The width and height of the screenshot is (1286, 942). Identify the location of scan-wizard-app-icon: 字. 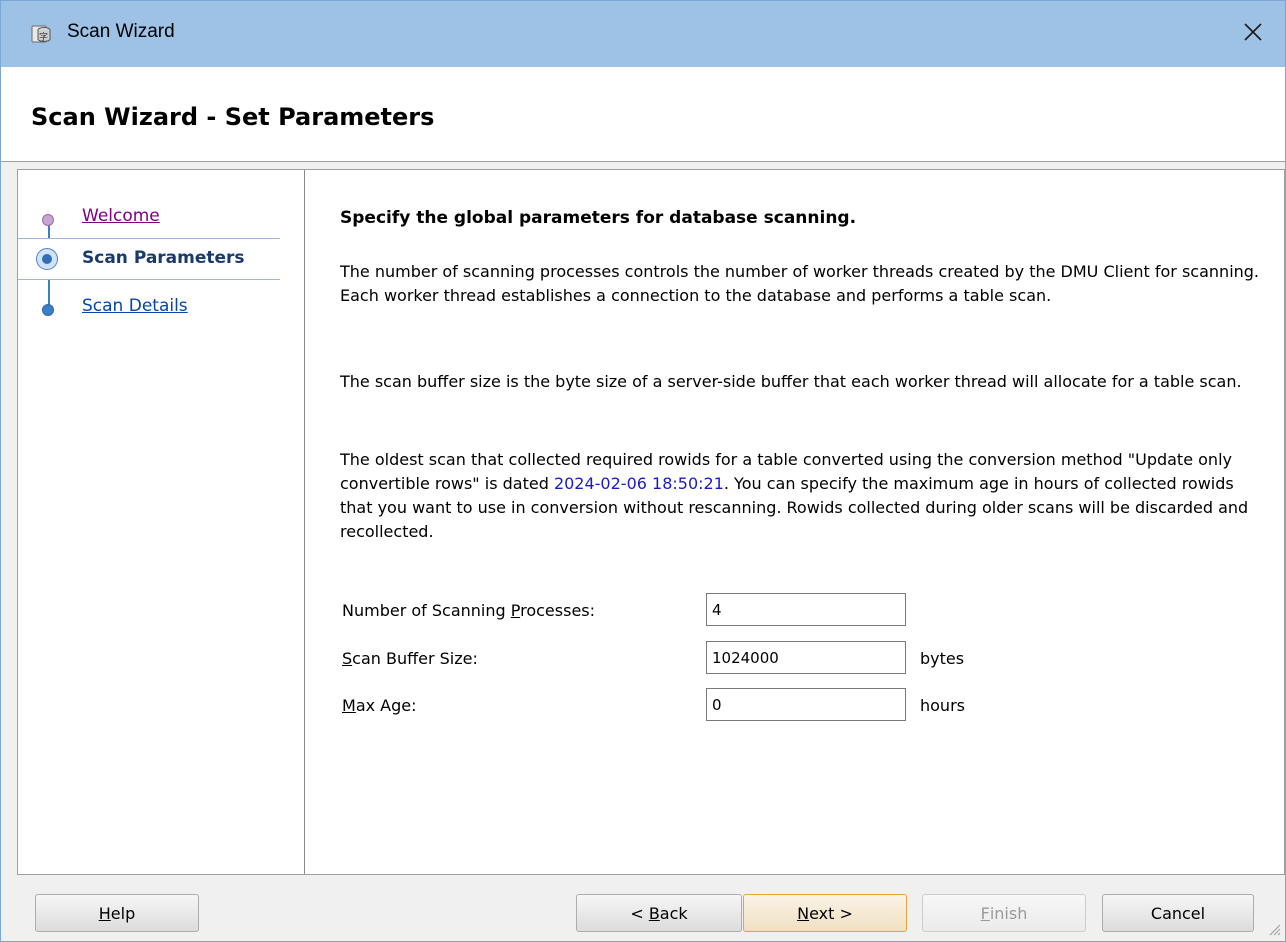
(42, 34).